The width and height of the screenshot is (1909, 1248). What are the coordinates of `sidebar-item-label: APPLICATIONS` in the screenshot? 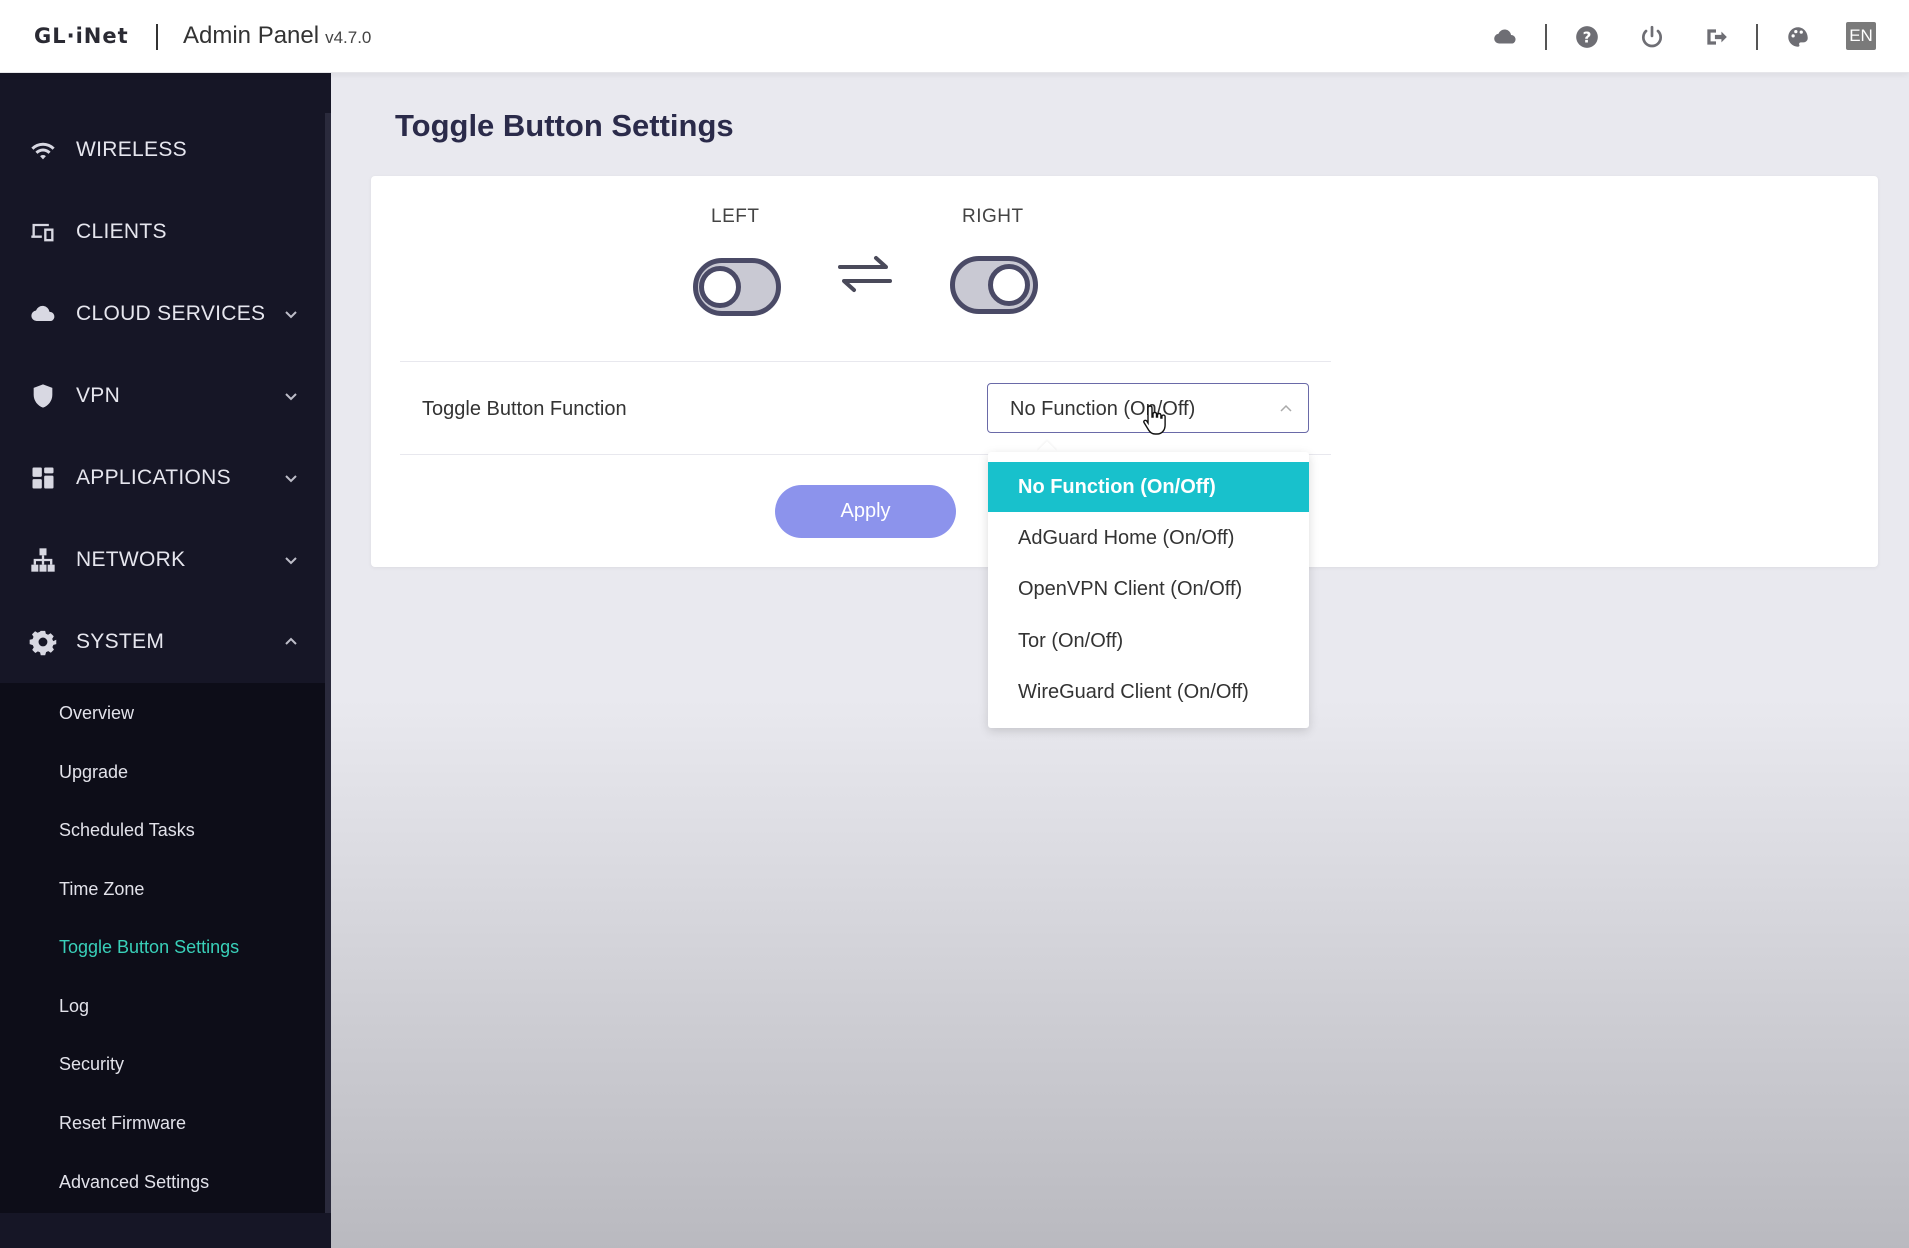 It's located at (153, 477).